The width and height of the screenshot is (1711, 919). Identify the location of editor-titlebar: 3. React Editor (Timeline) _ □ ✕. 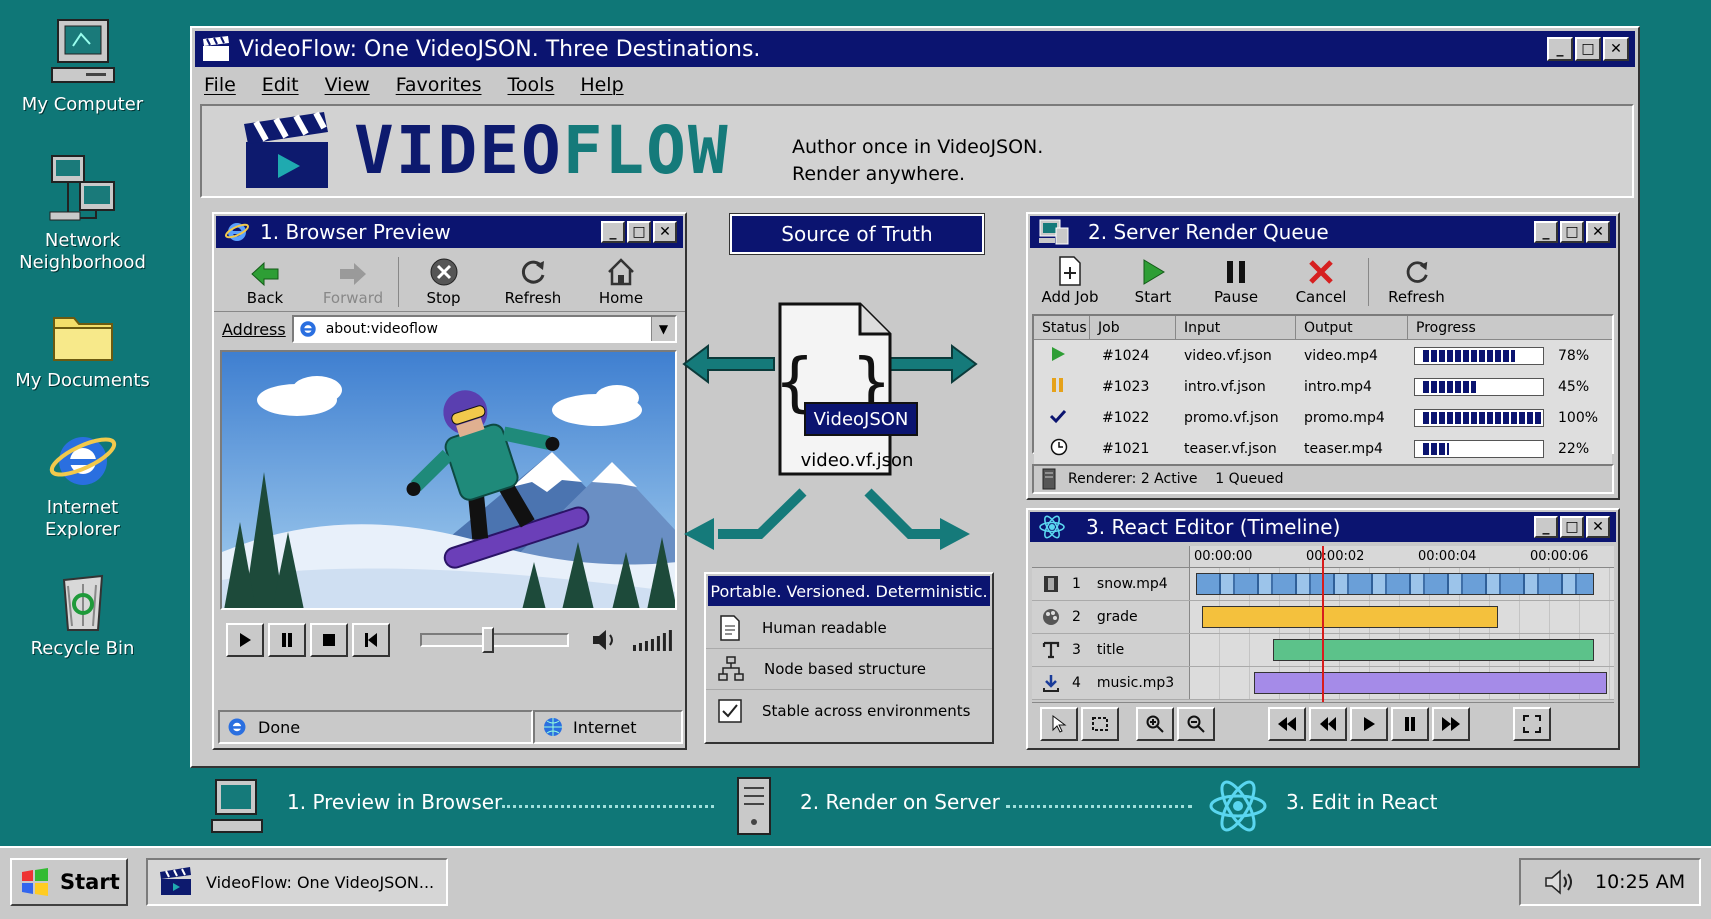
(1323, 527).